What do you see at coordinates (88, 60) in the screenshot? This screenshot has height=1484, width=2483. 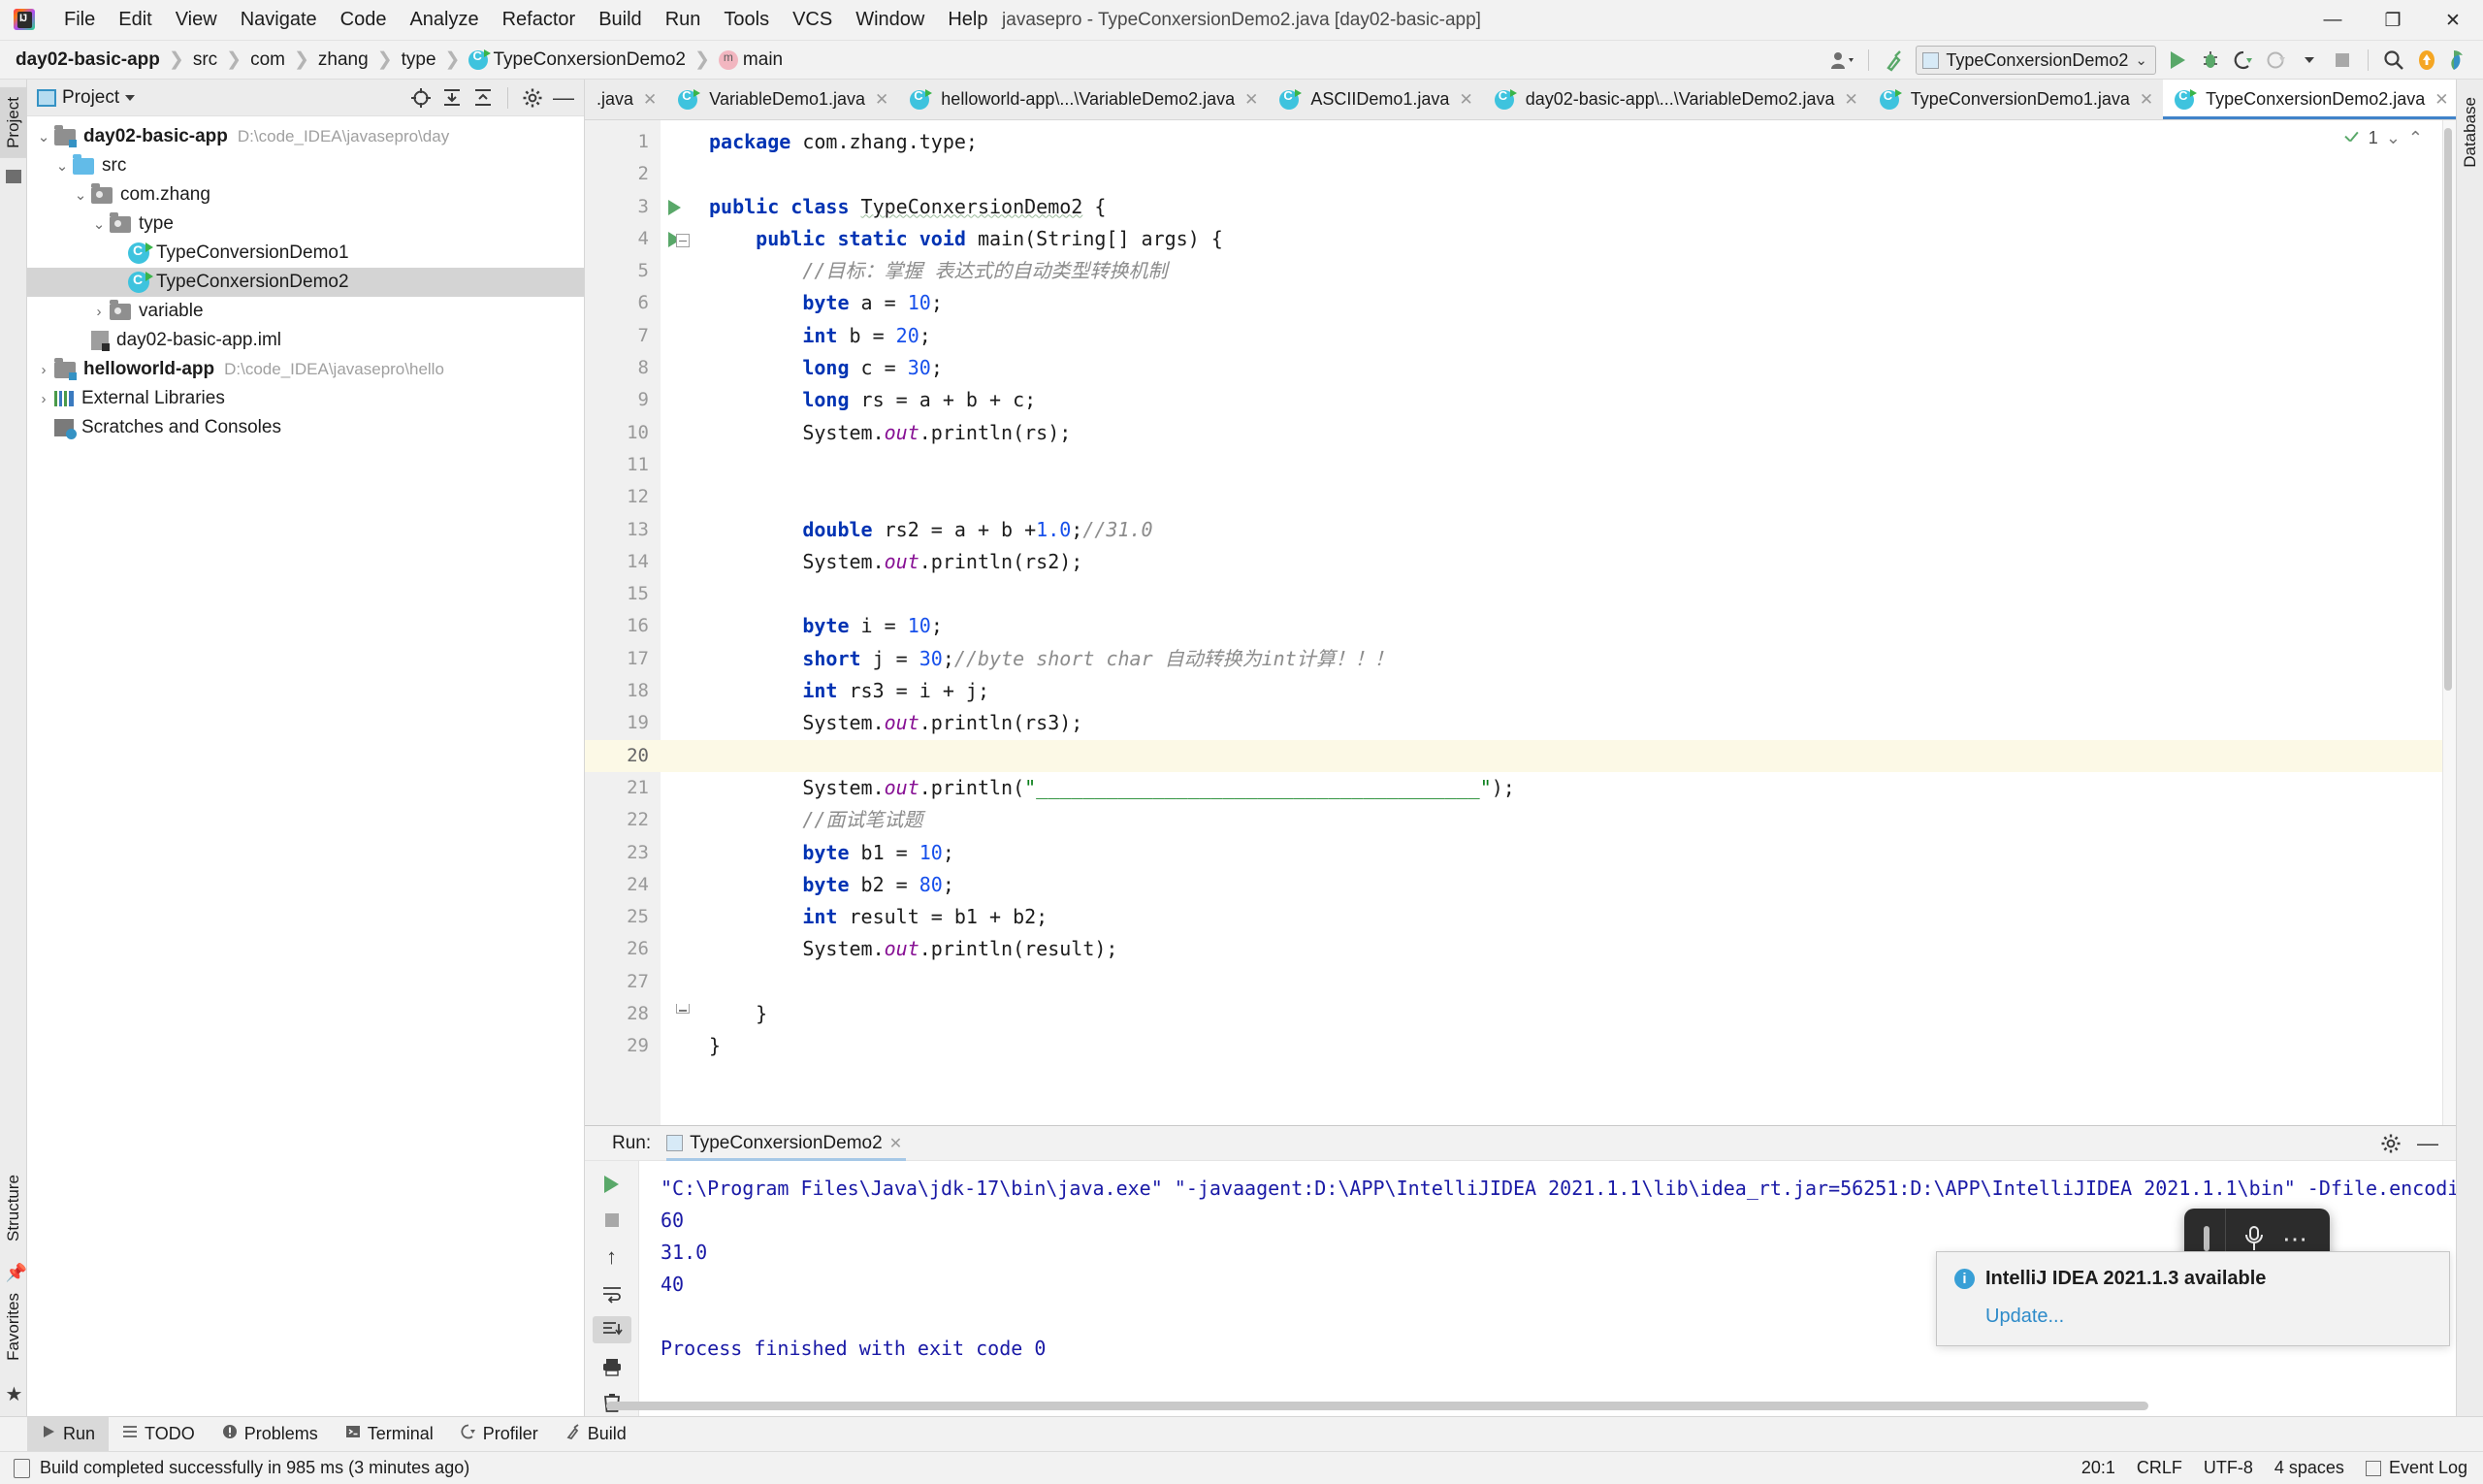 I see `breadcrumb-item-module: day02-basic-app` at bounding box center [88, 60].